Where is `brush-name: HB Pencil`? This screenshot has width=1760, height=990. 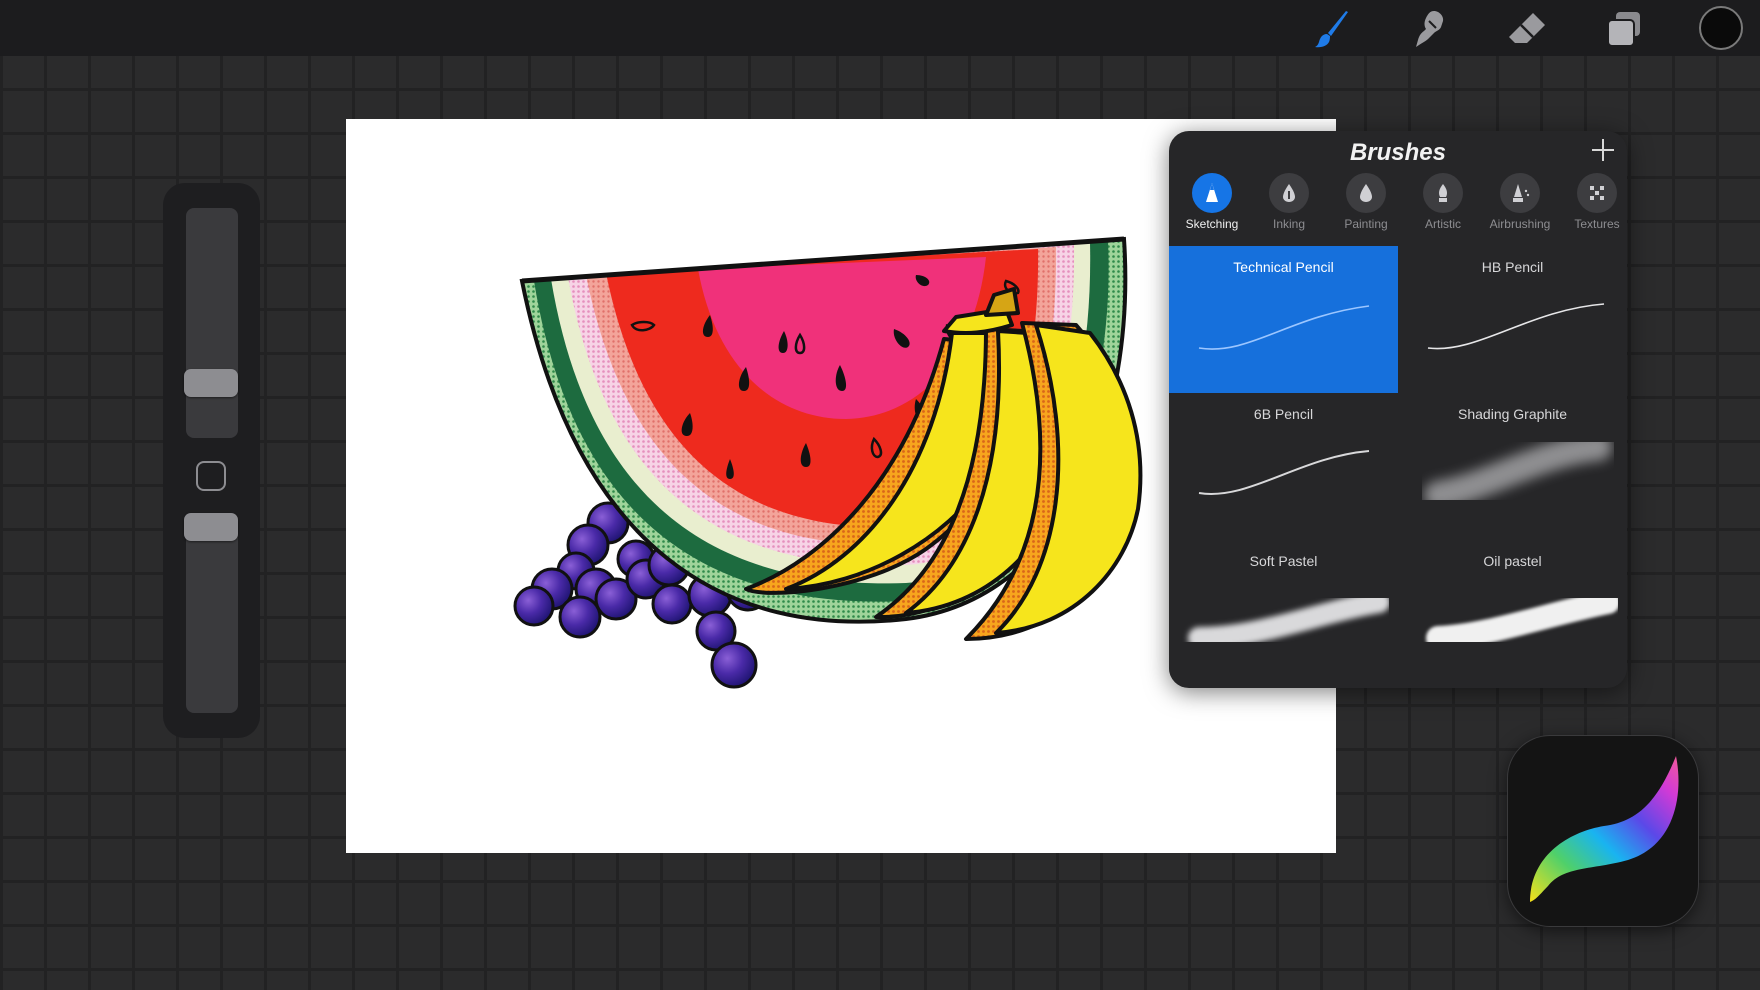 brush-name: HB Pencil is located at coordinates (1512, 267).